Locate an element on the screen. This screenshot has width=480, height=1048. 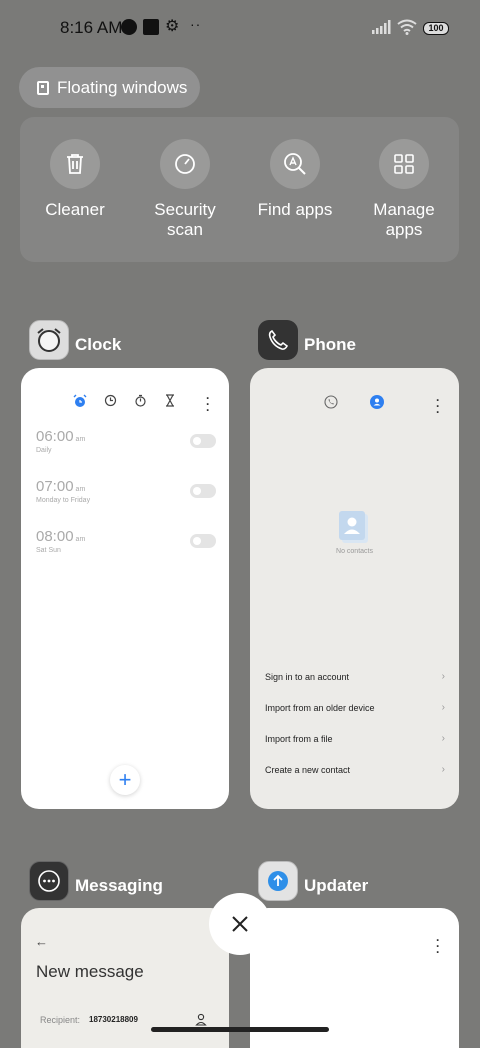
find-apps-label: Find apps is located at coordinates (295, 209).